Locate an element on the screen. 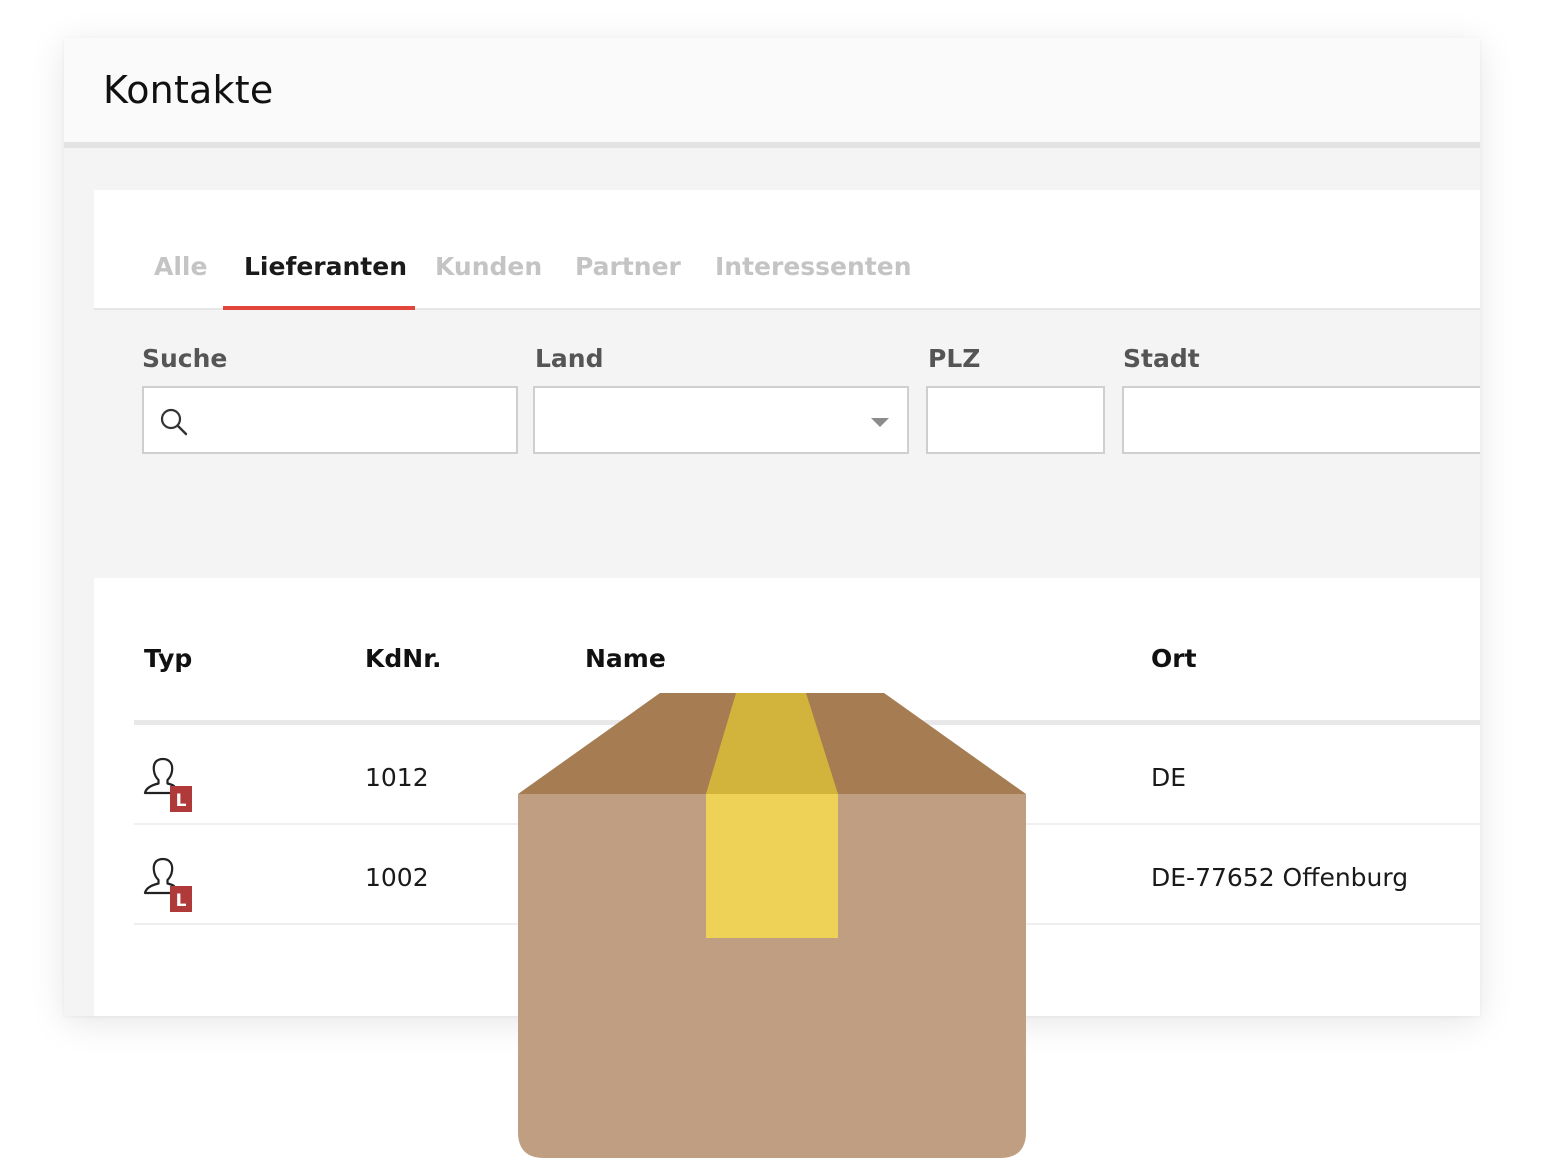 The image size is (1544, 1158). column-header-ort: Ort is located at coordinates (1174, 658).